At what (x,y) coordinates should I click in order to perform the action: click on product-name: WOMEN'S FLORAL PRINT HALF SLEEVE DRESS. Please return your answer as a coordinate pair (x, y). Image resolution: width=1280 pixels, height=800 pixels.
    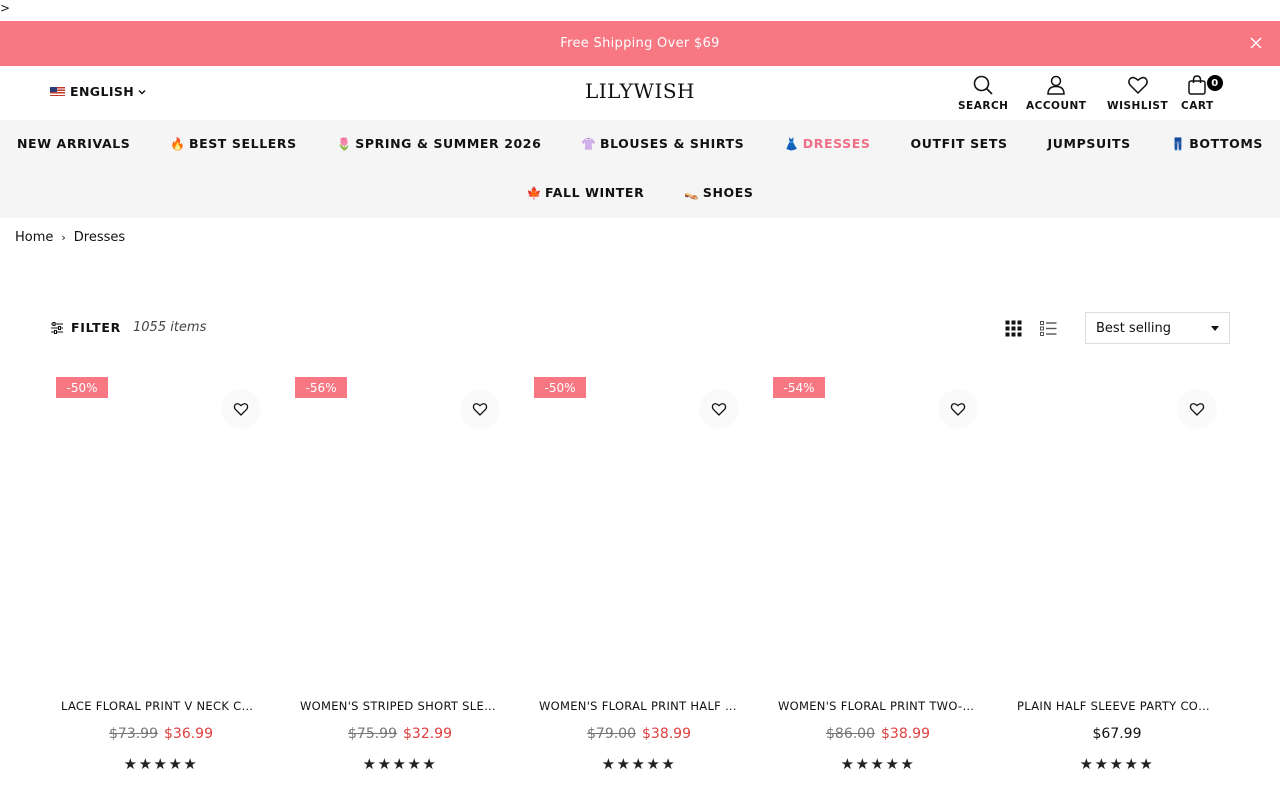
    Looking at the image, I should click on (639, 706).